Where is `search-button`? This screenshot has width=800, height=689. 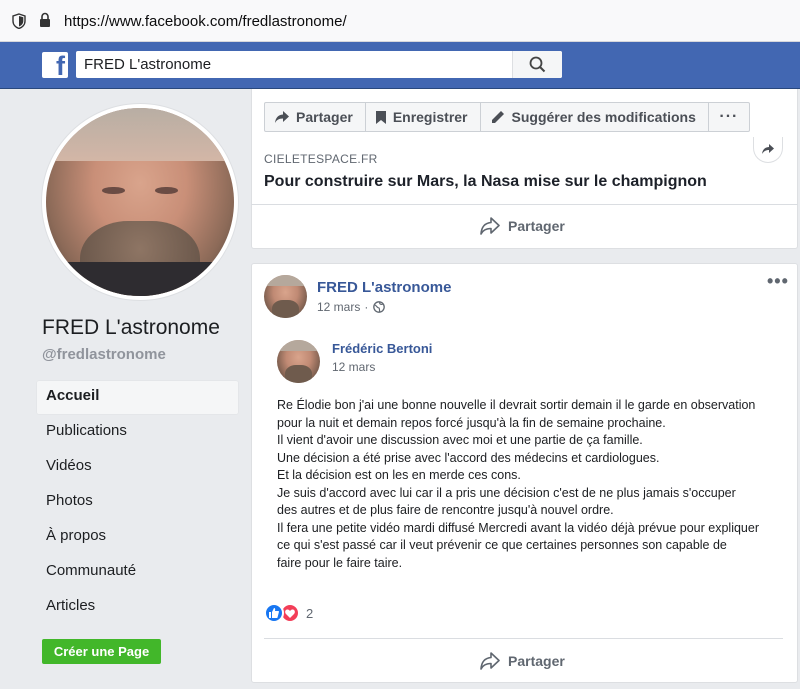 search-button is located at coordinates (537, 64).